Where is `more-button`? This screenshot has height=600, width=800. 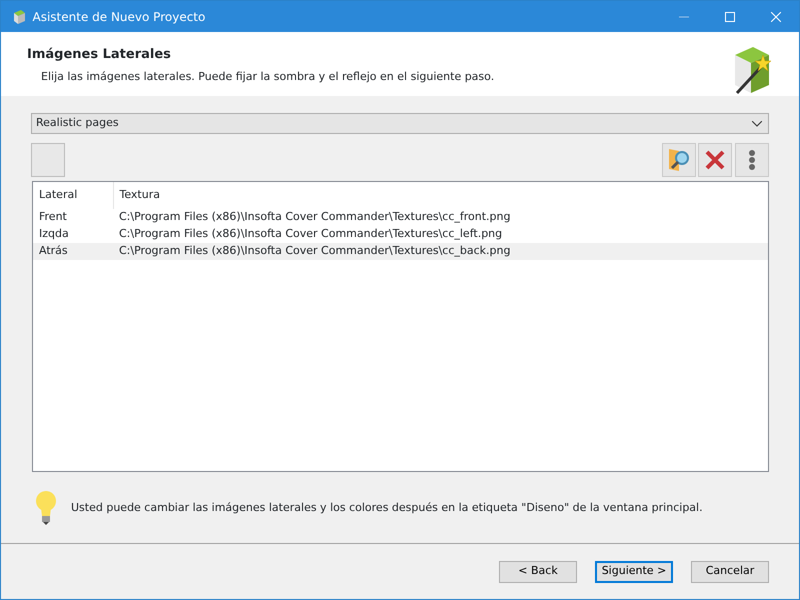 more-button is located at coordinates (752, 160).